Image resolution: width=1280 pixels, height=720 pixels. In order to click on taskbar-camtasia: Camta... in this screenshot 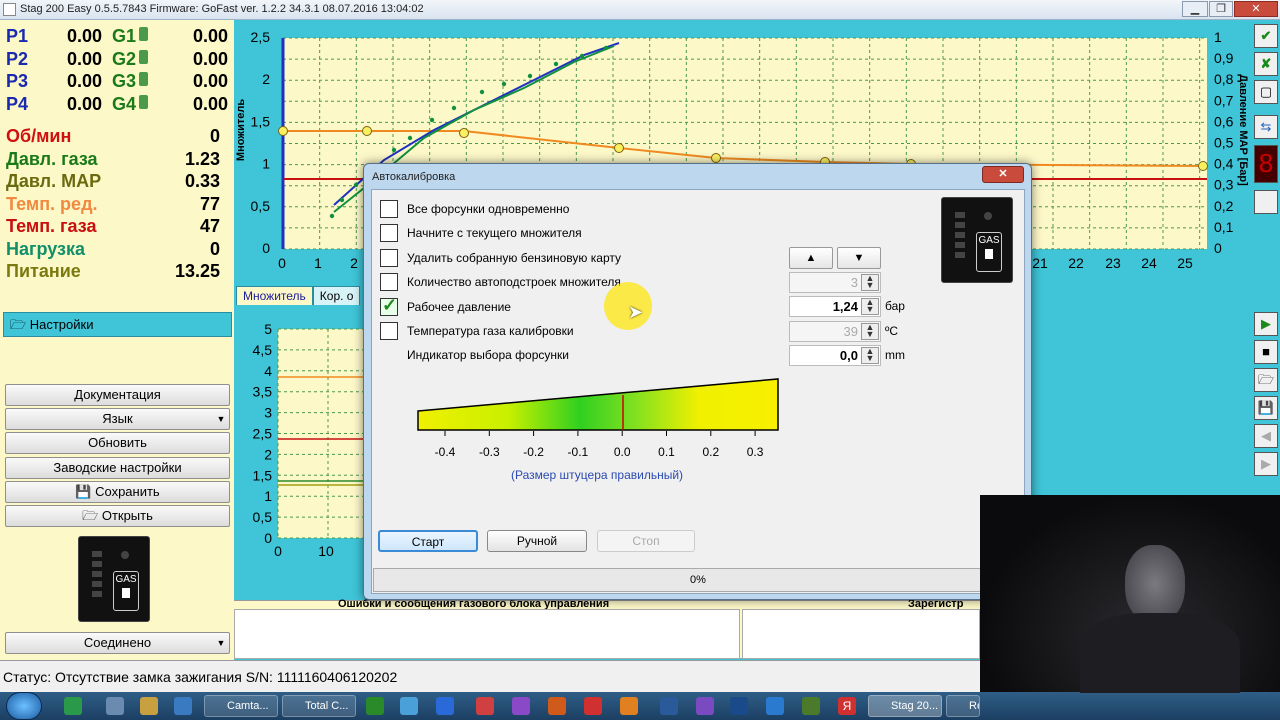, I will do `click(241, 706)`.